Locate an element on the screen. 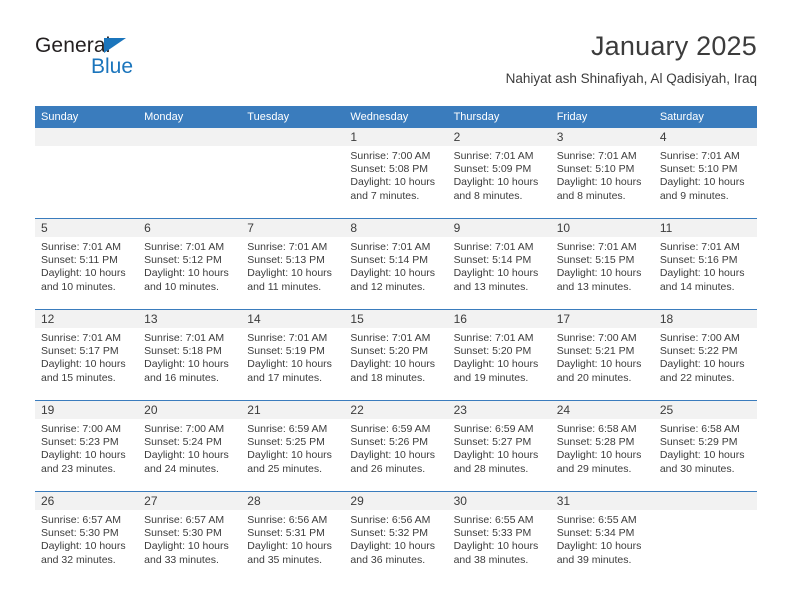  daylight-text: Daylight: 10 hours and 28 minutes. is located at coordinates (496, 462).